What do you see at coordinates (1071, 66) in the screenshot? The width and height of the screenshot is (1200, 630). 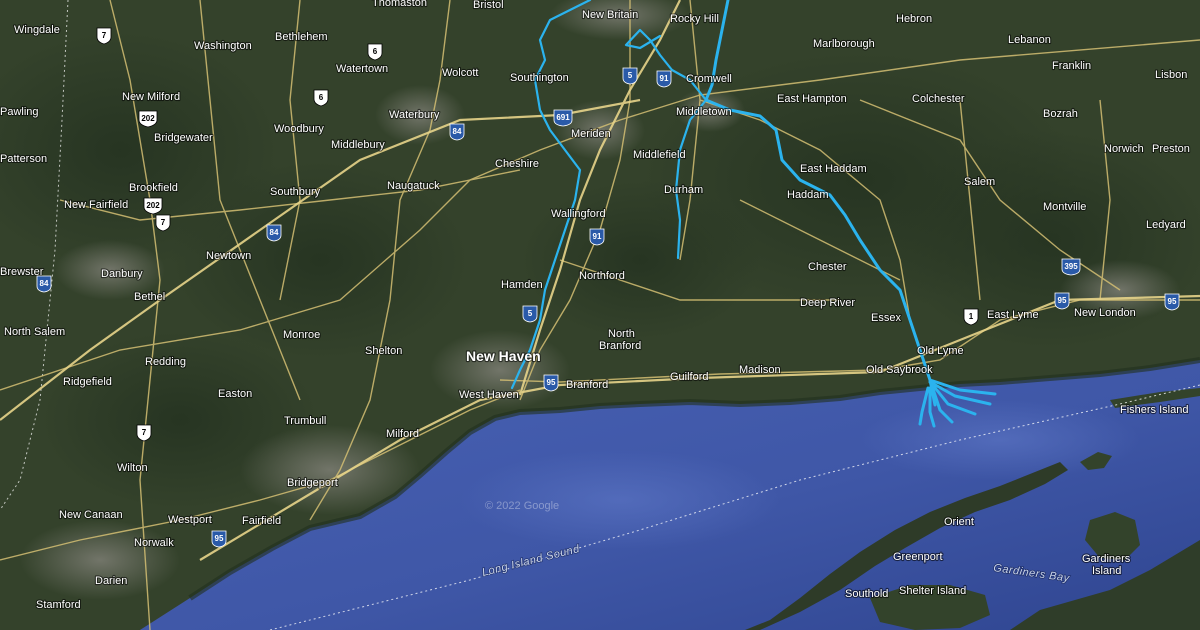 I see `place-label: Franklin` at bounding box center [1071, 66].